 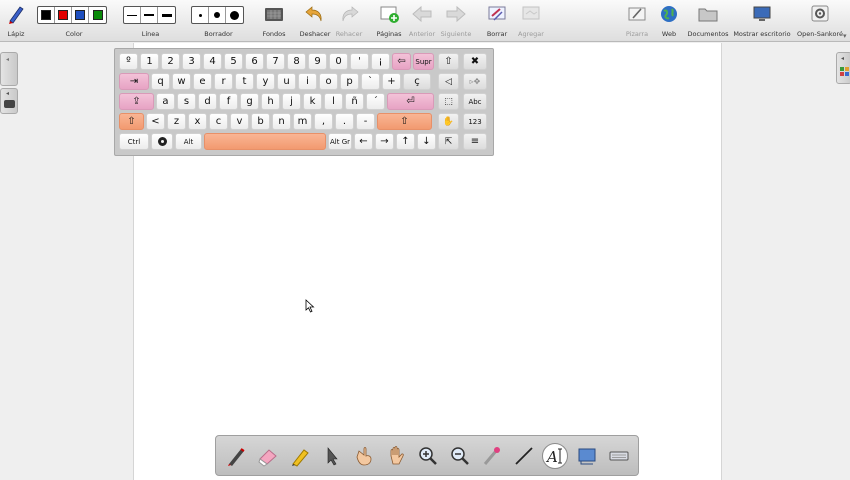 What do you see at coordinates (492, 456) in the screenshot?
I see `laser-pointer-tool` at bounding box center [492, 456].